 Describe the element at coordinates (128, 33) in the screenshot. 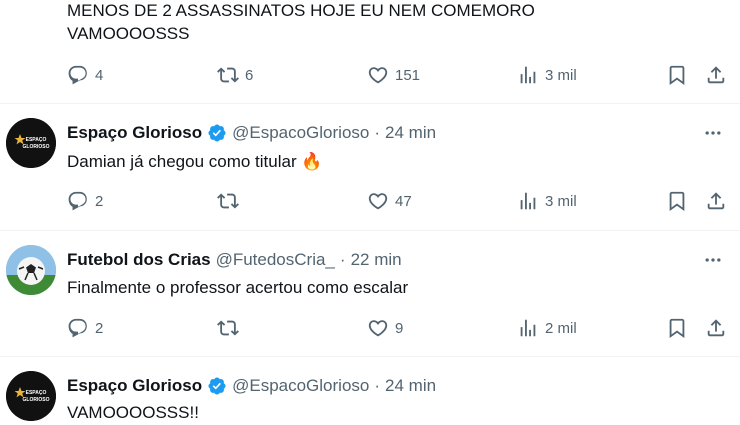

I see `tweet-text: VAMOOOOSSS` at that location.